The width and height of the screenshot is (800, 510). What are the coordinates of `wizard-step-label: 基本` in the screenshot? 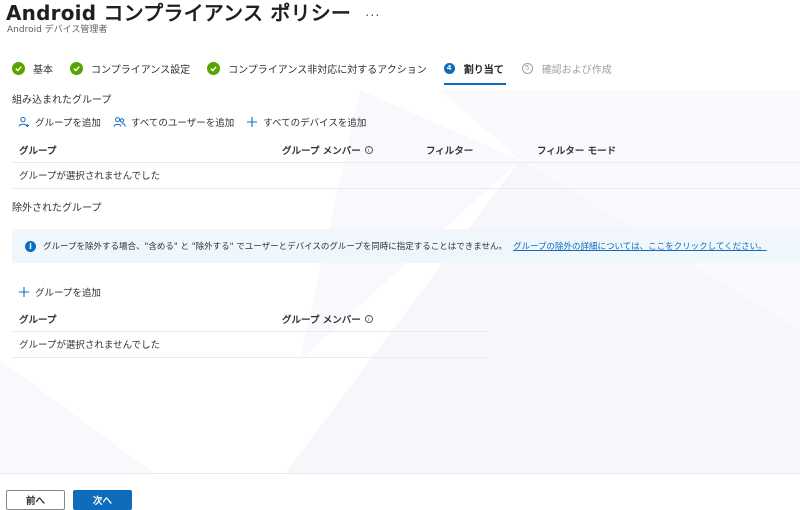 It's located at (43, 70).